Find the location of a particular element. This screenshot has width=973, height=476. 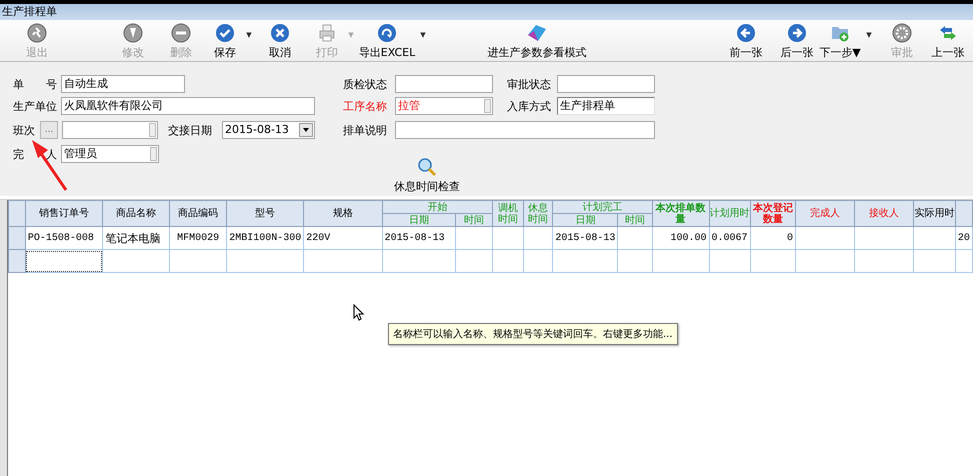

pen-icon is located at coordinates (133, 33).